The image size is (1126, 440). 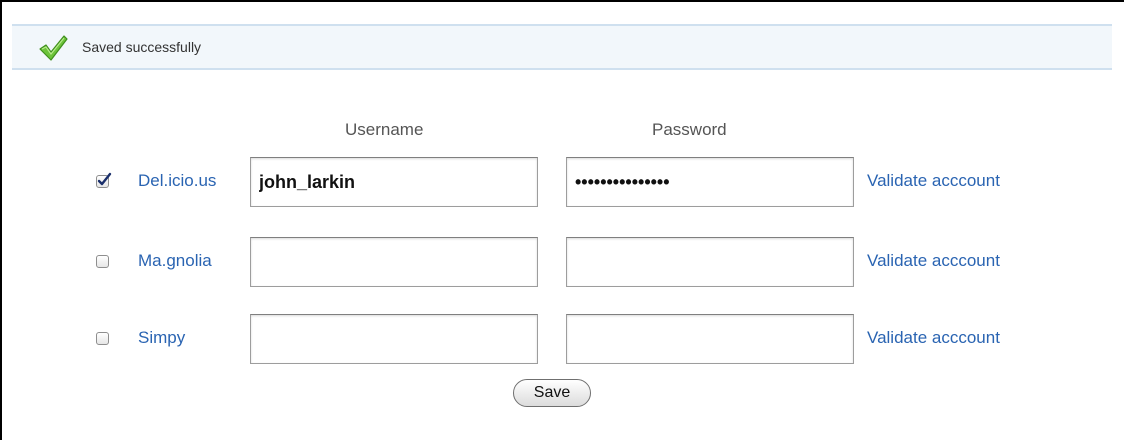 I want to click on simpy-link: Simpy, so click(x=161, y=338).